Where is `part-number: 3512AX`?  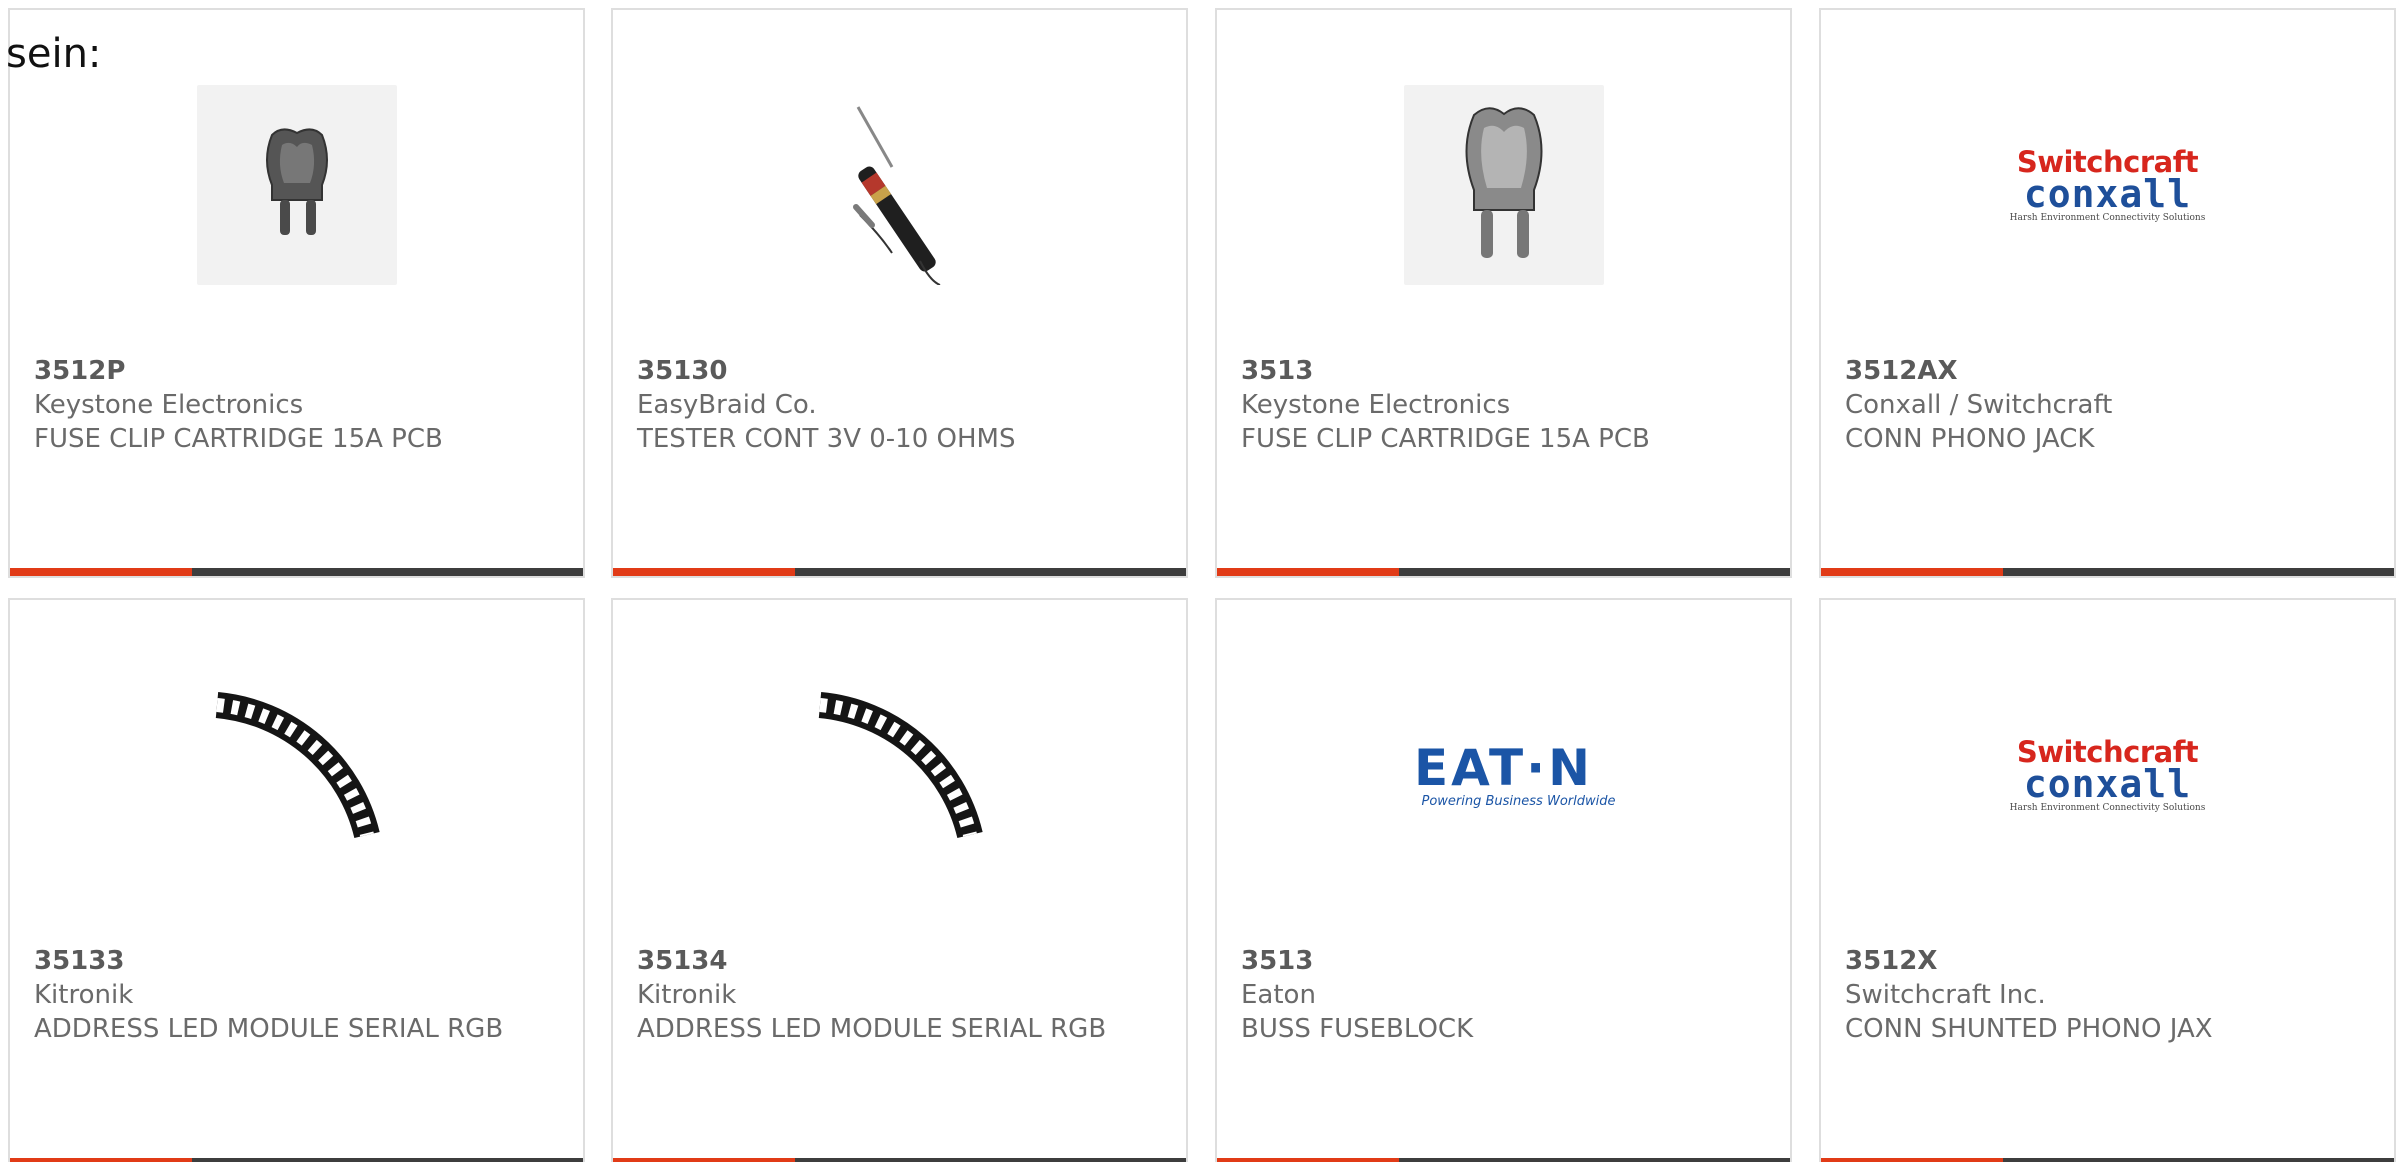
part-number: 3512AX is located at coordinates (2109, 371).